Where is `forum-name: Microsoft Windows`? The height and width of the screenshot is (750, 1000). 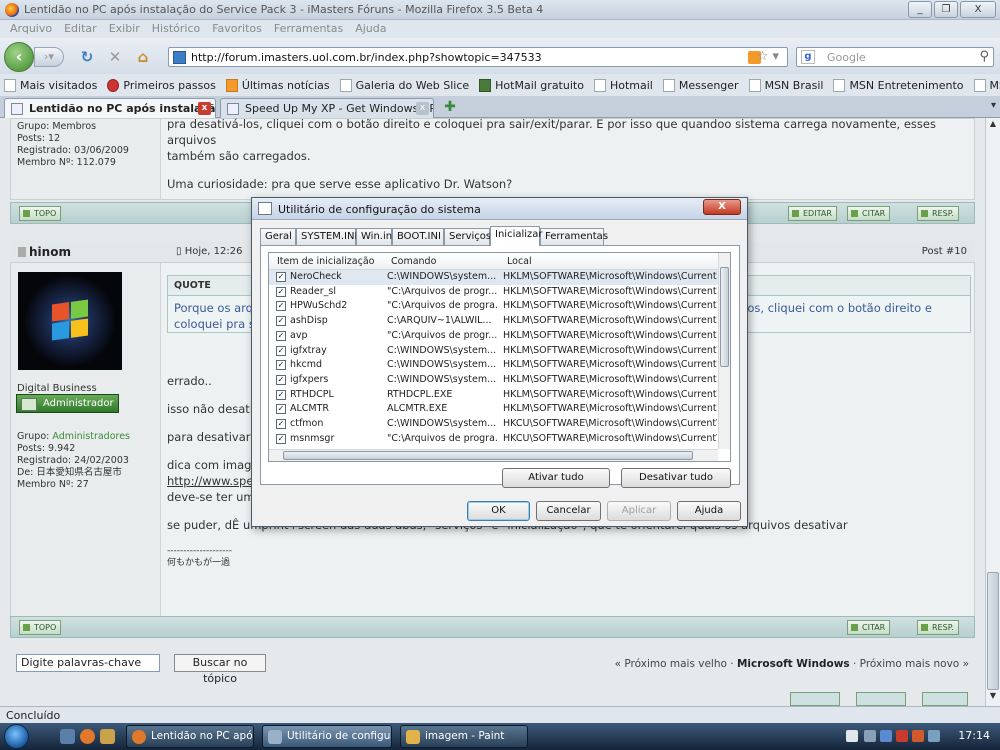 forum-name: Microsoft Windows is located at coordinates (793, 664).